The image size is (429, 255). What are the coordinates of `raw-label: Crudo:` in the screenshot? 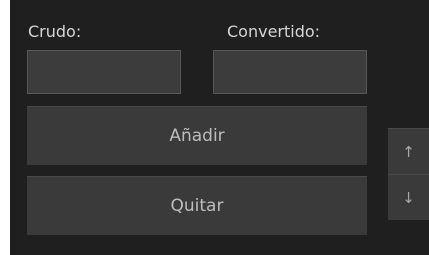 It's located at (55, 31).